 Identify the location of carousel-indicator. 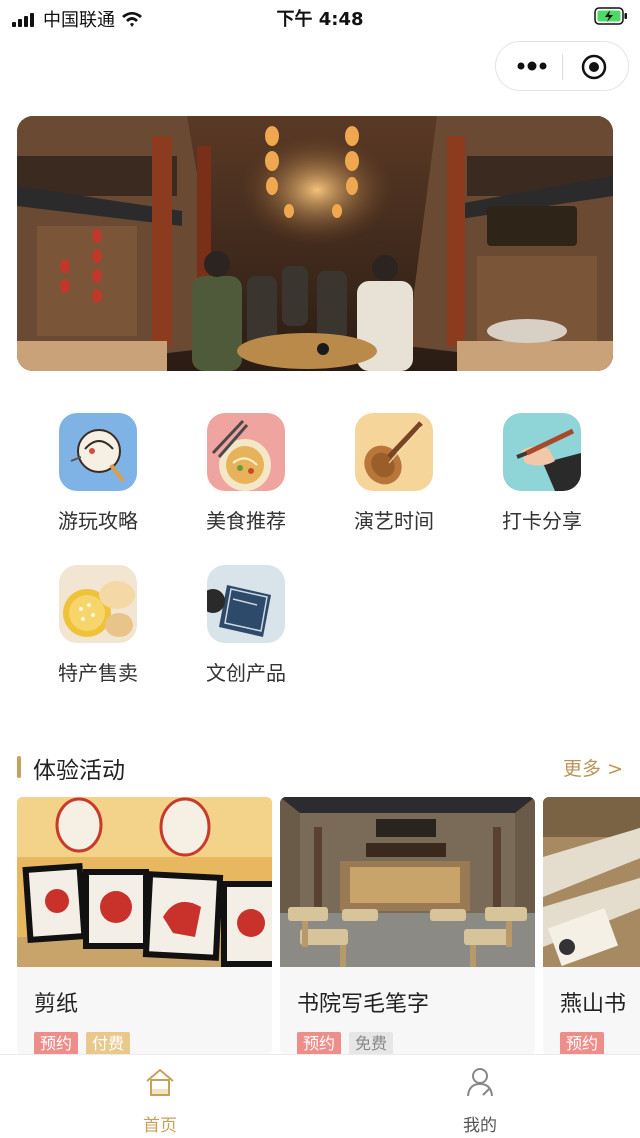
(323, 349).